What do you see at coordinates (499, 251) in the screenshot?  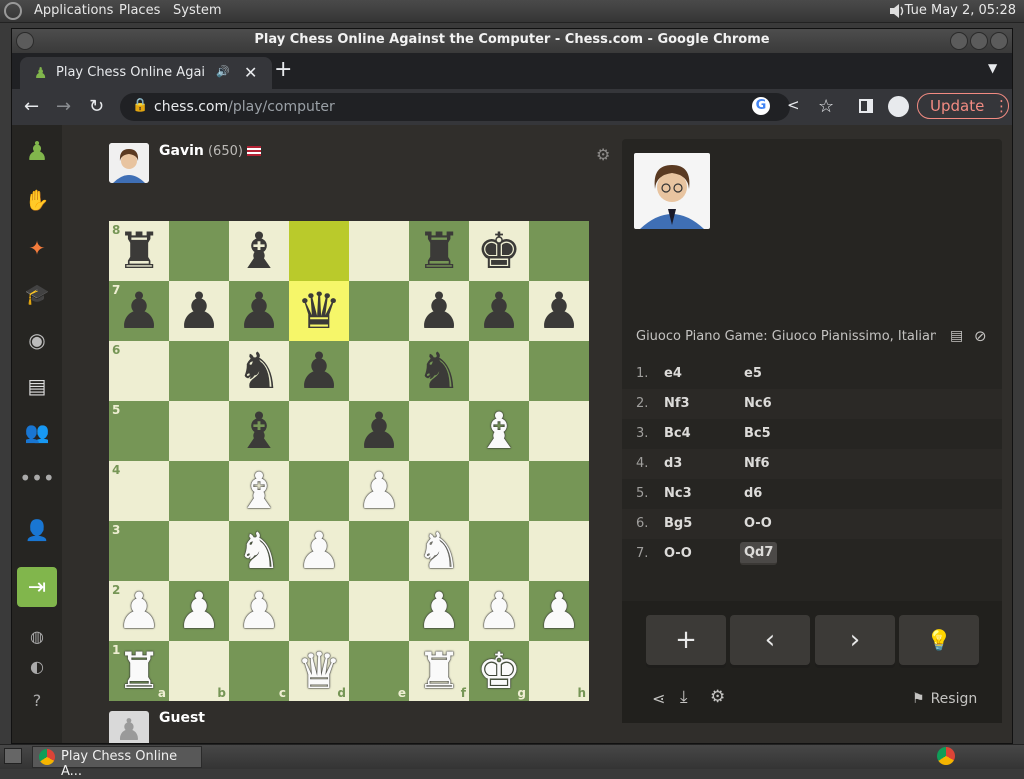 I see `black-king-piece: ♚` at bounding box center [499, 251].